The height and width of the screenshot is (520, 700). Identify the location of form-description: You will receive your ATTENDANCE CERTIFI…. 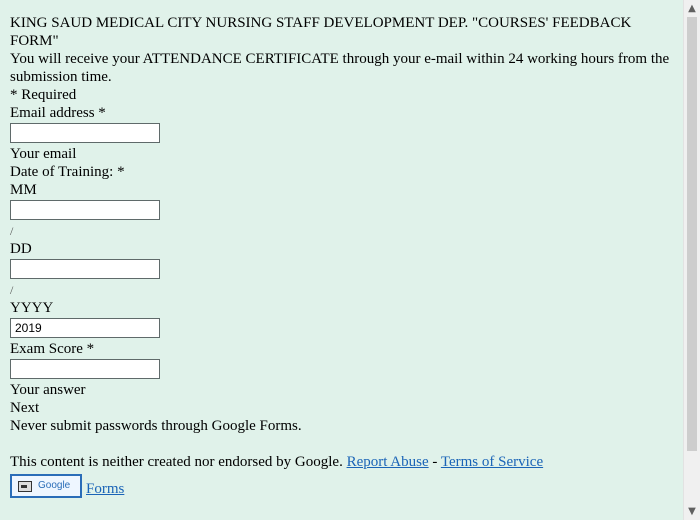
(340, 68).